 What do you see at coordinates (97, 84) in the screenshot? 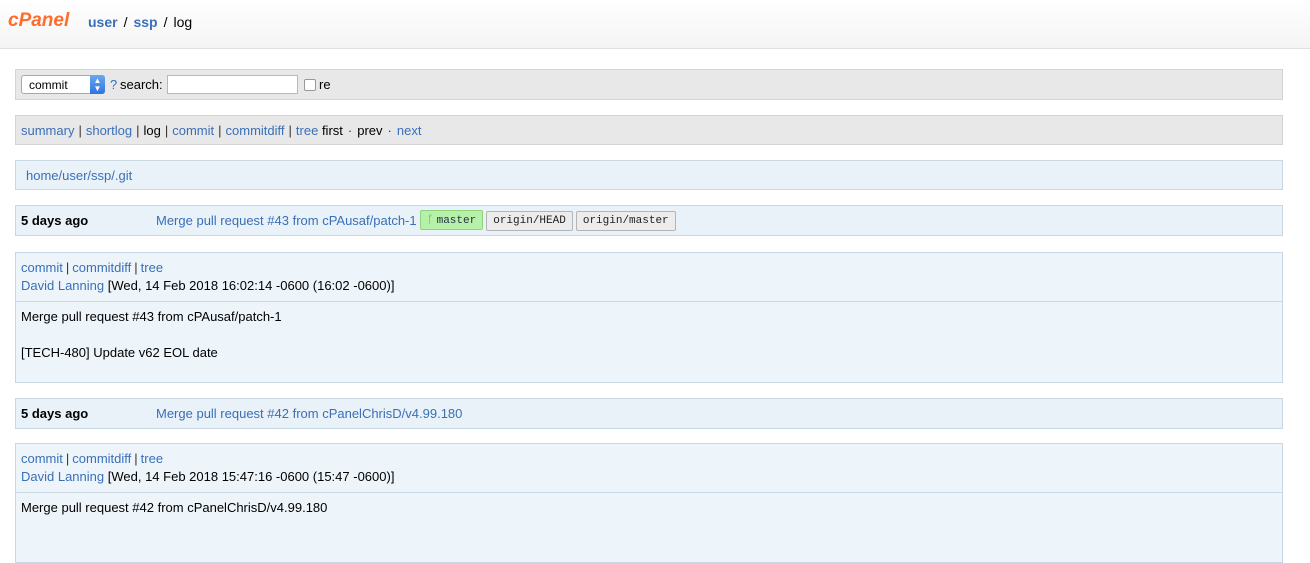
I see `select-arrows-icon: ▲ ▼` at bounding box center [97, 84].